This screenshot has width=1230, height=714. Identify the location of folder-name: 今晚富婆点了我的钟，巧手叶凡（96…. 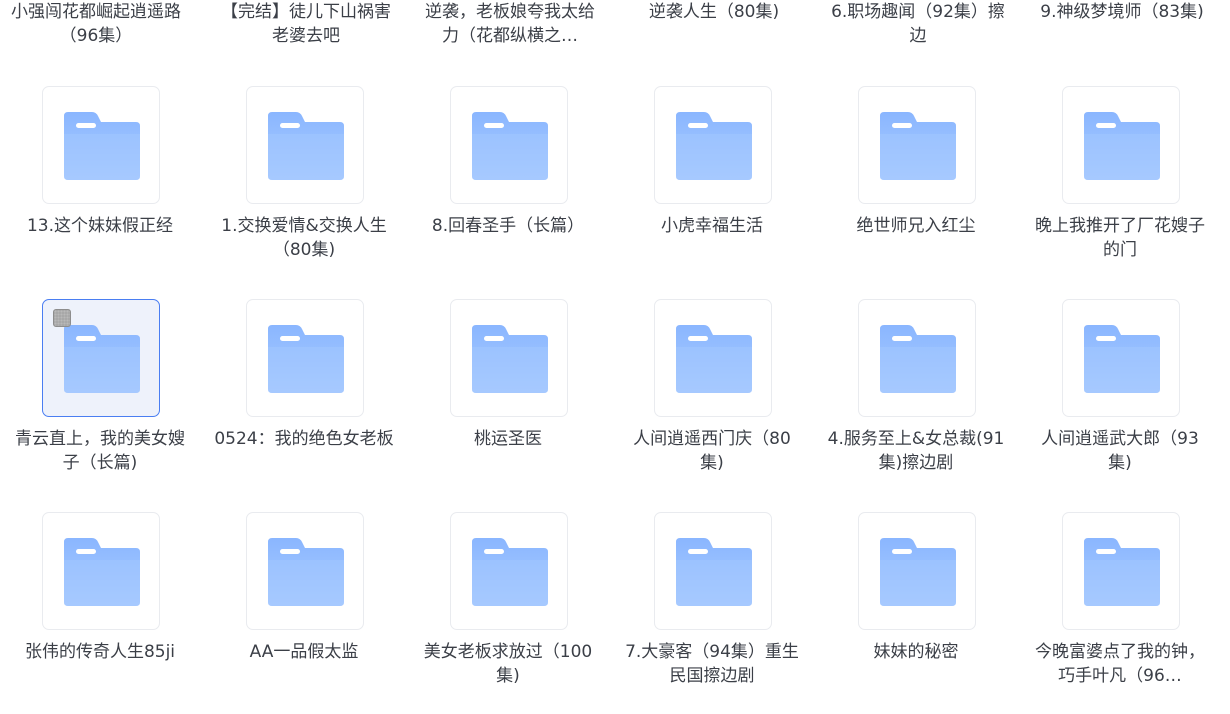
(1120, 664).